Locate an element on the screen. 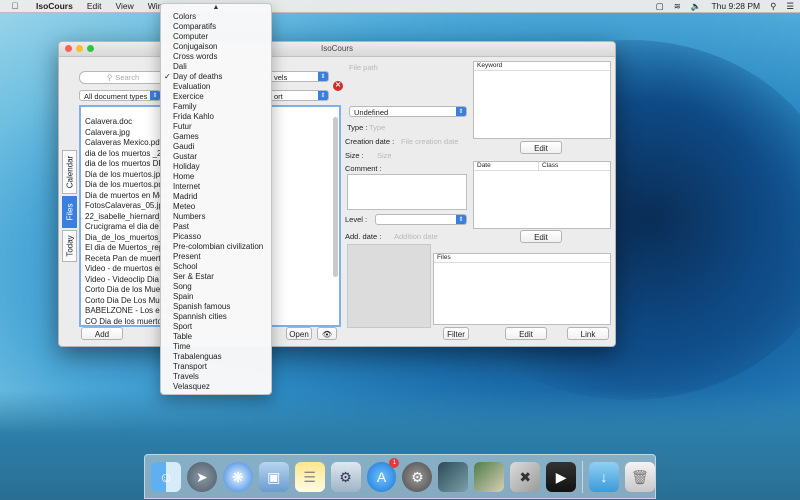 The image size is (800, 500). menu-item: Transport is located at coordinates (216, 367).